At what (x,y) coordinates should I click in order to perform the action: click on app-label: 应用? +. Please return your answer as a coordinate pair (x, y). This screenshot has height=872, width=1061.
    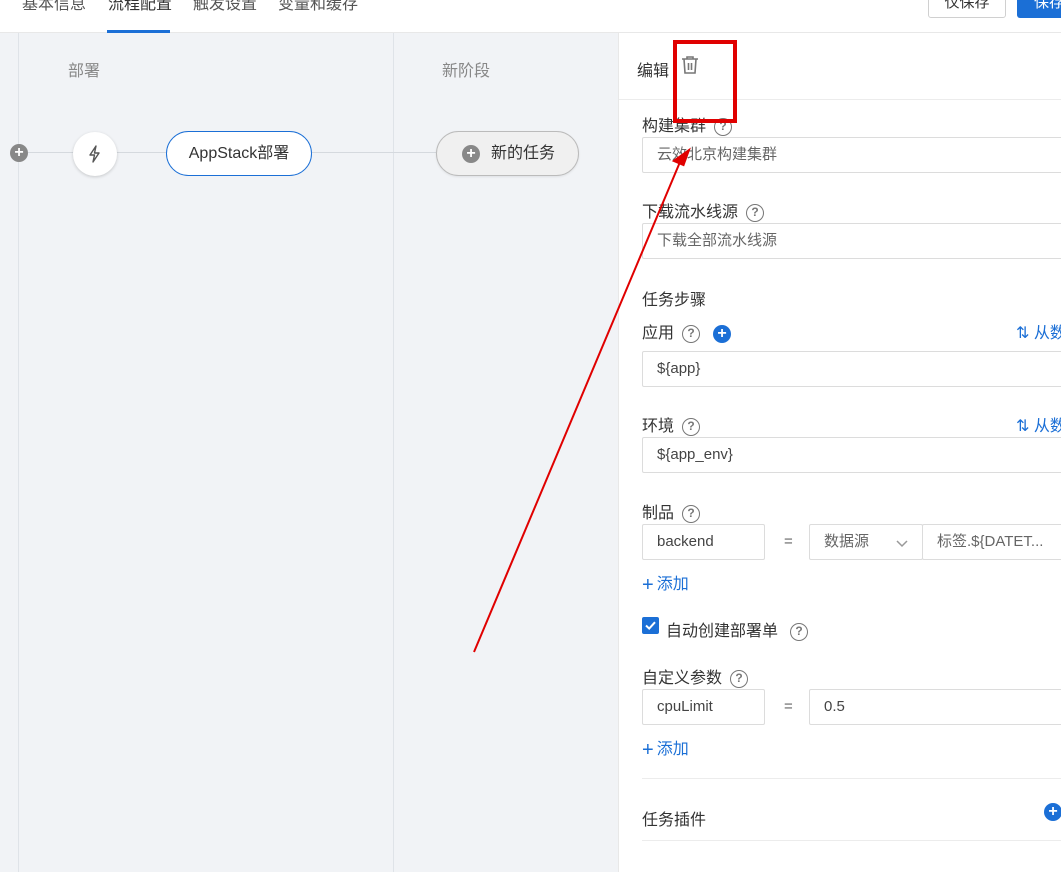
    Looking at the image, I should click on (687, 331).